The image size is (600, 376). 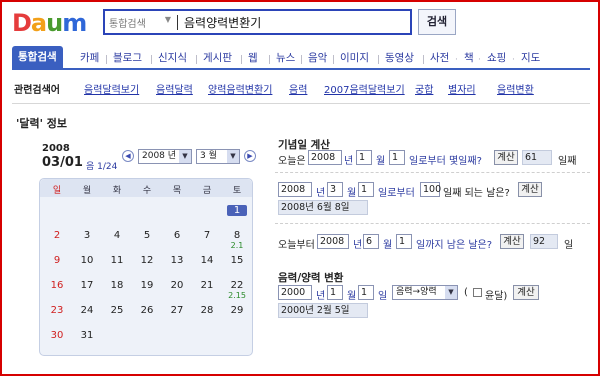 What do you see at coordinates (57, 310) in the screenshot?
I see `calendar-day: 23` at bounding box center [57, 310].